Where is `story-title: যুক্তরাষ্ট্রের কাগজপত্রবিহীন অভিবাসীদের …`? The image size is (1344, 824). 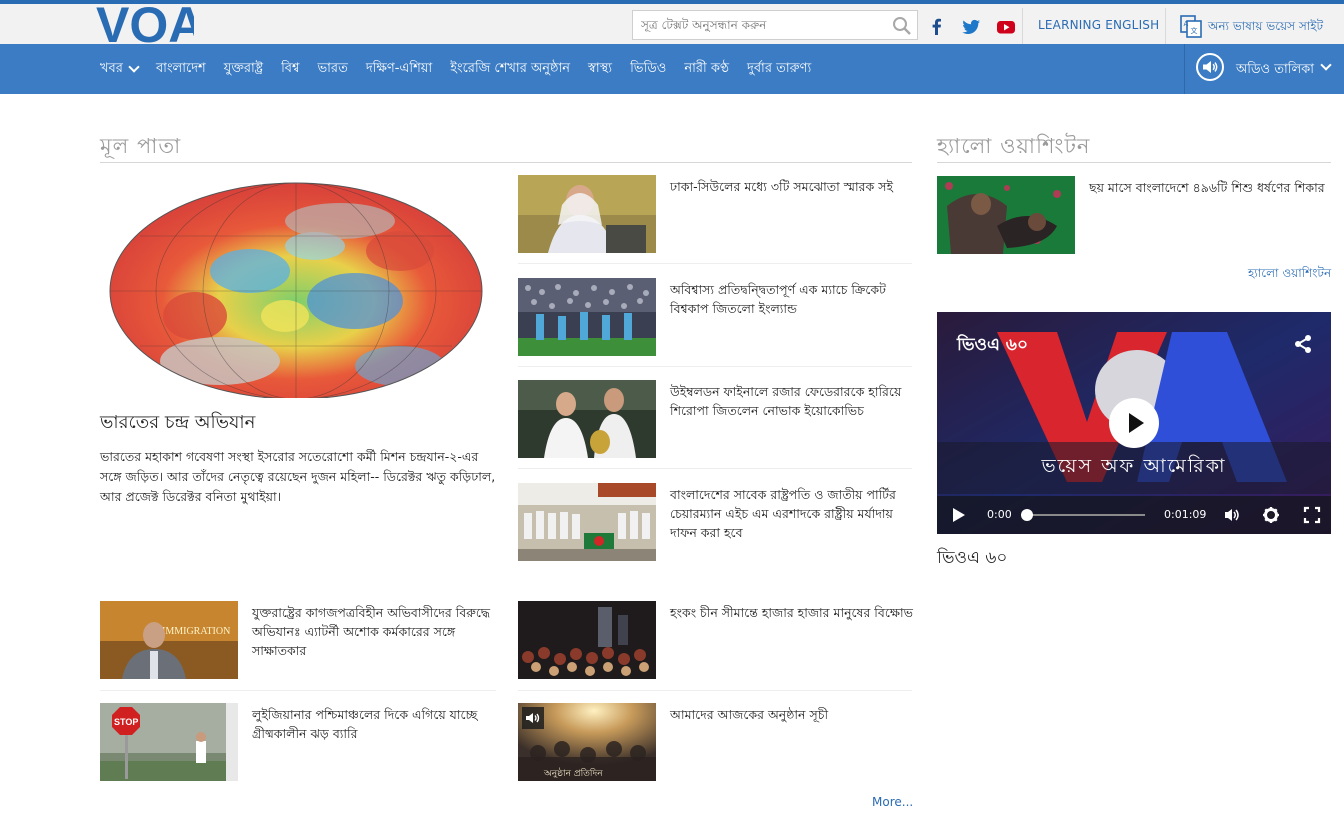 story-title: যুক্তরাষ্ট্রের কাগজপত্রবিহীন অভিবাসীদের … is located at coordinates (371, 631).